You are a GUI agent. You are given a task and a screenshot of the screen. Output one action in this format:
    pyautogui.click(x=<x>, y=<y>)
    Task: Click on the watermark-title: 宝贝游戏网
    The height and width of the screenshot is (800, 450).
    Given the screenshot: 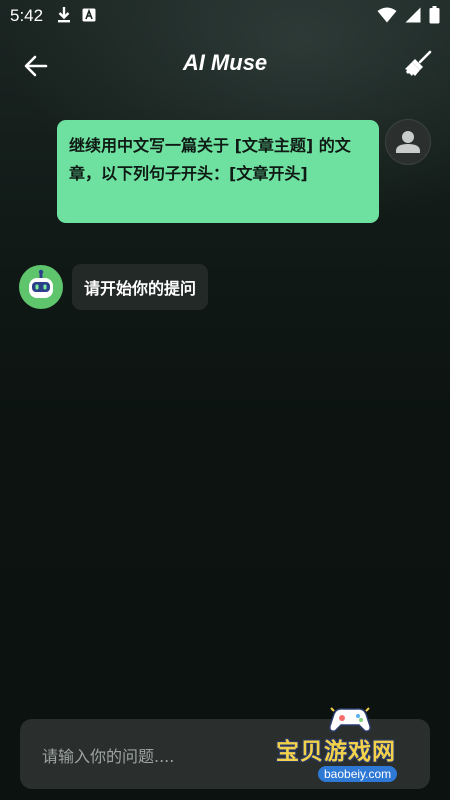 What is the action you would take?
    pyautogui.click(x=336, y=752)
    